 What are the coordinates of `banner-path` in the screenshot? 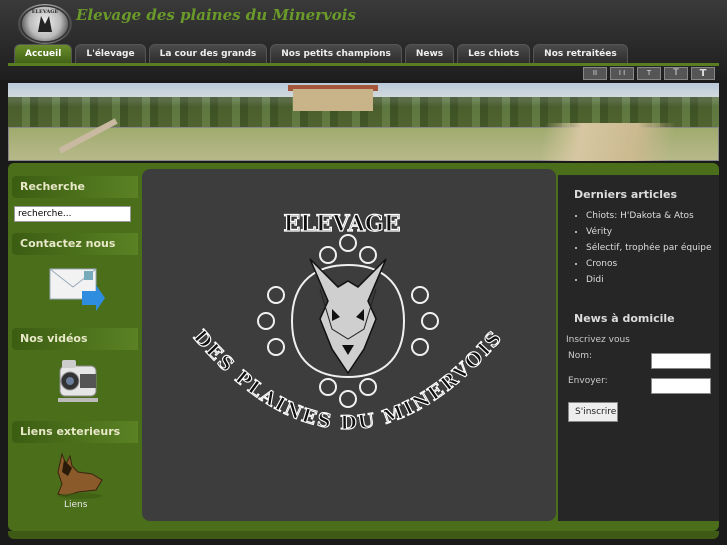 It's located at (598, 142).